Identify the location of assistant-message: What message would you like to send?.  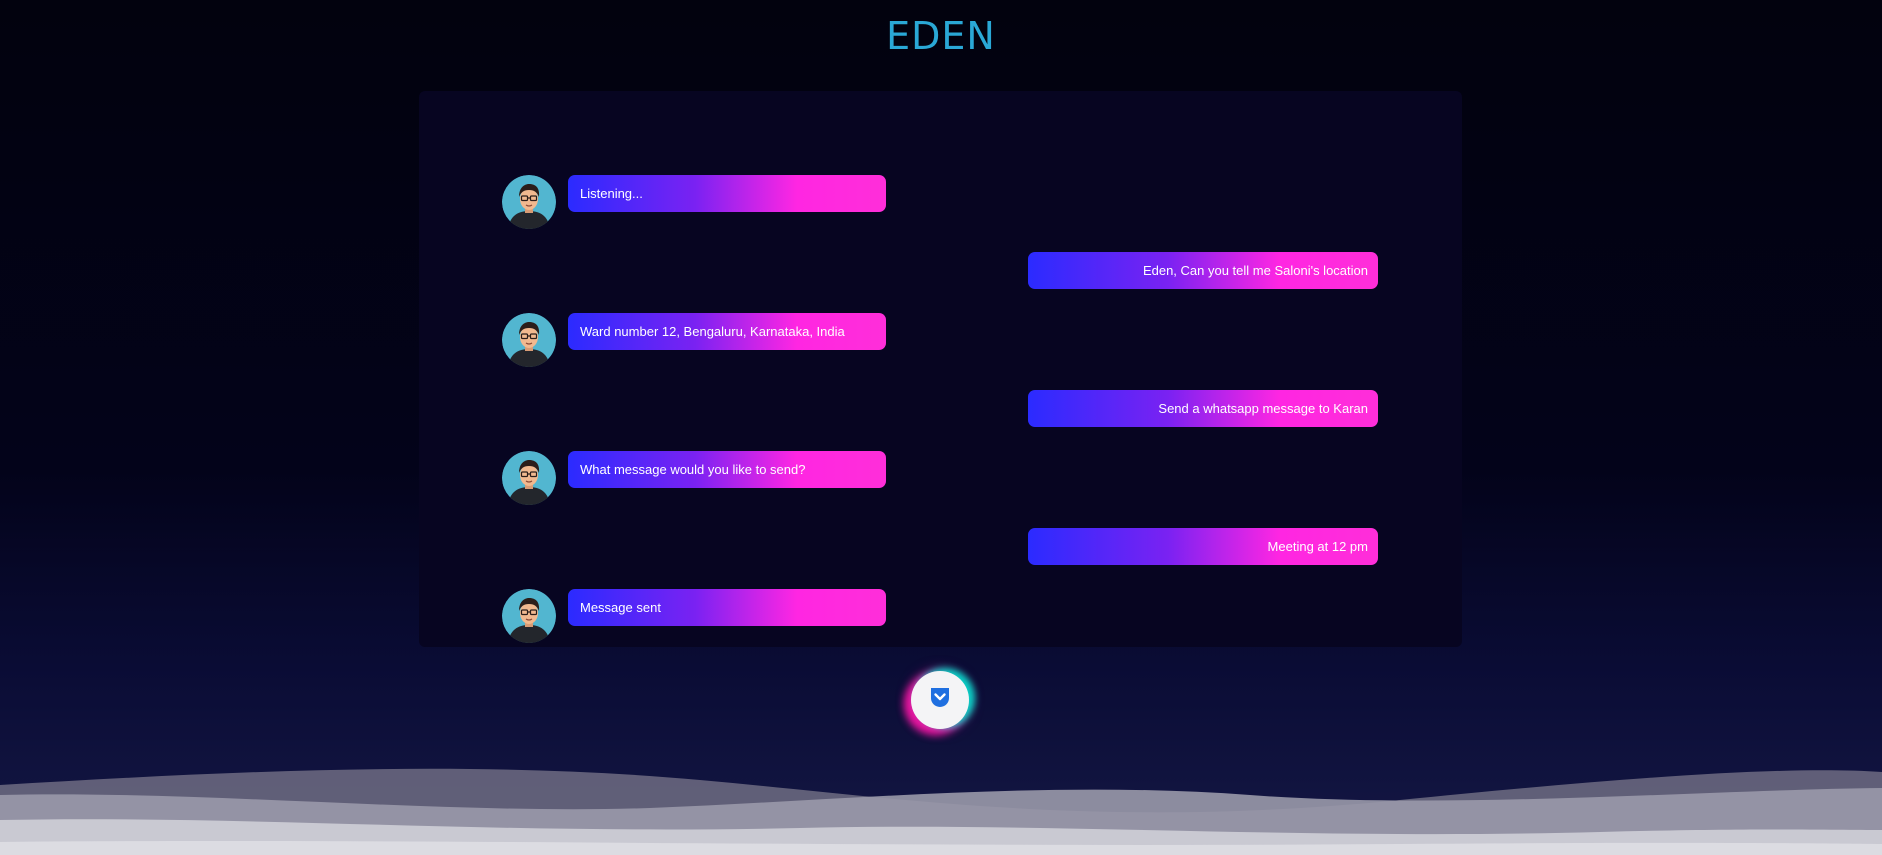
(727, 469).